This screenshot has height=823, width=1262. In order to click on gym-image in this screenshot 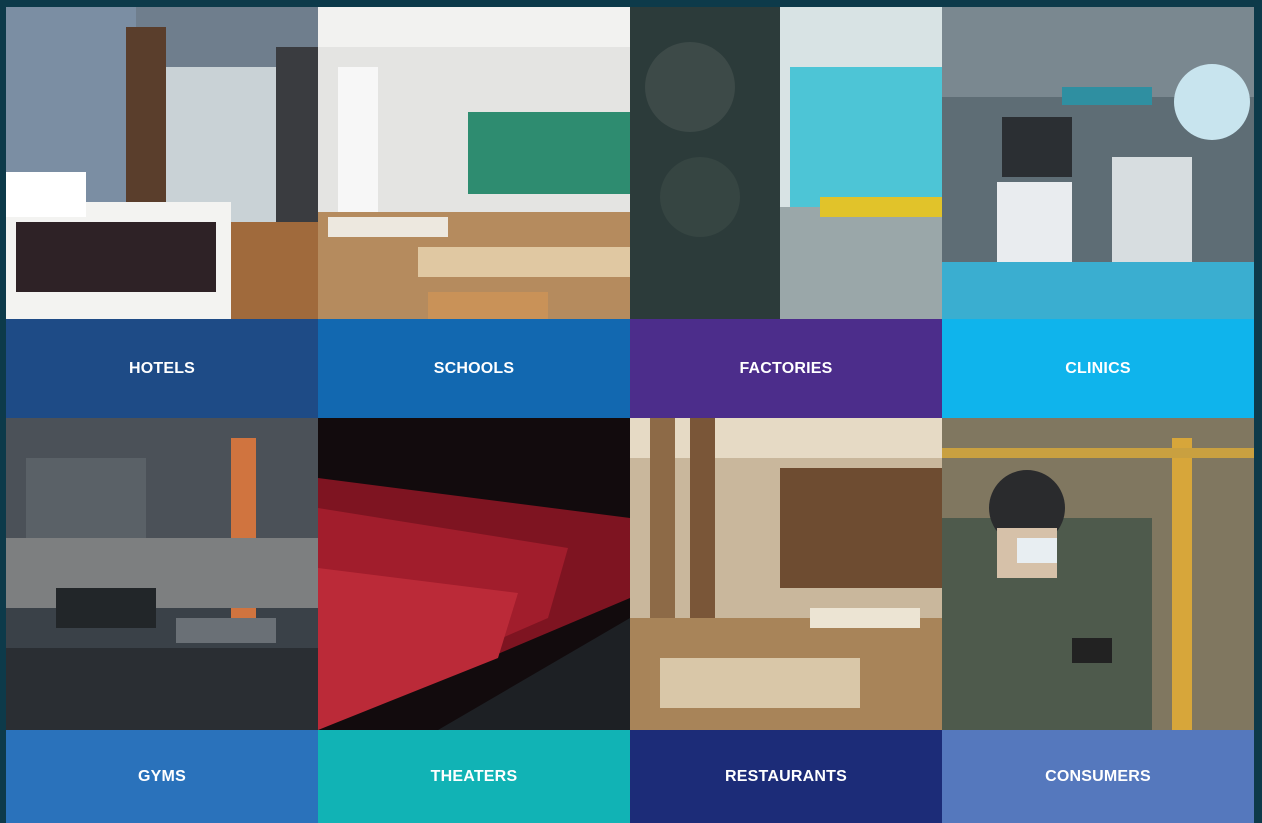, I will do `click(162, 574)`.